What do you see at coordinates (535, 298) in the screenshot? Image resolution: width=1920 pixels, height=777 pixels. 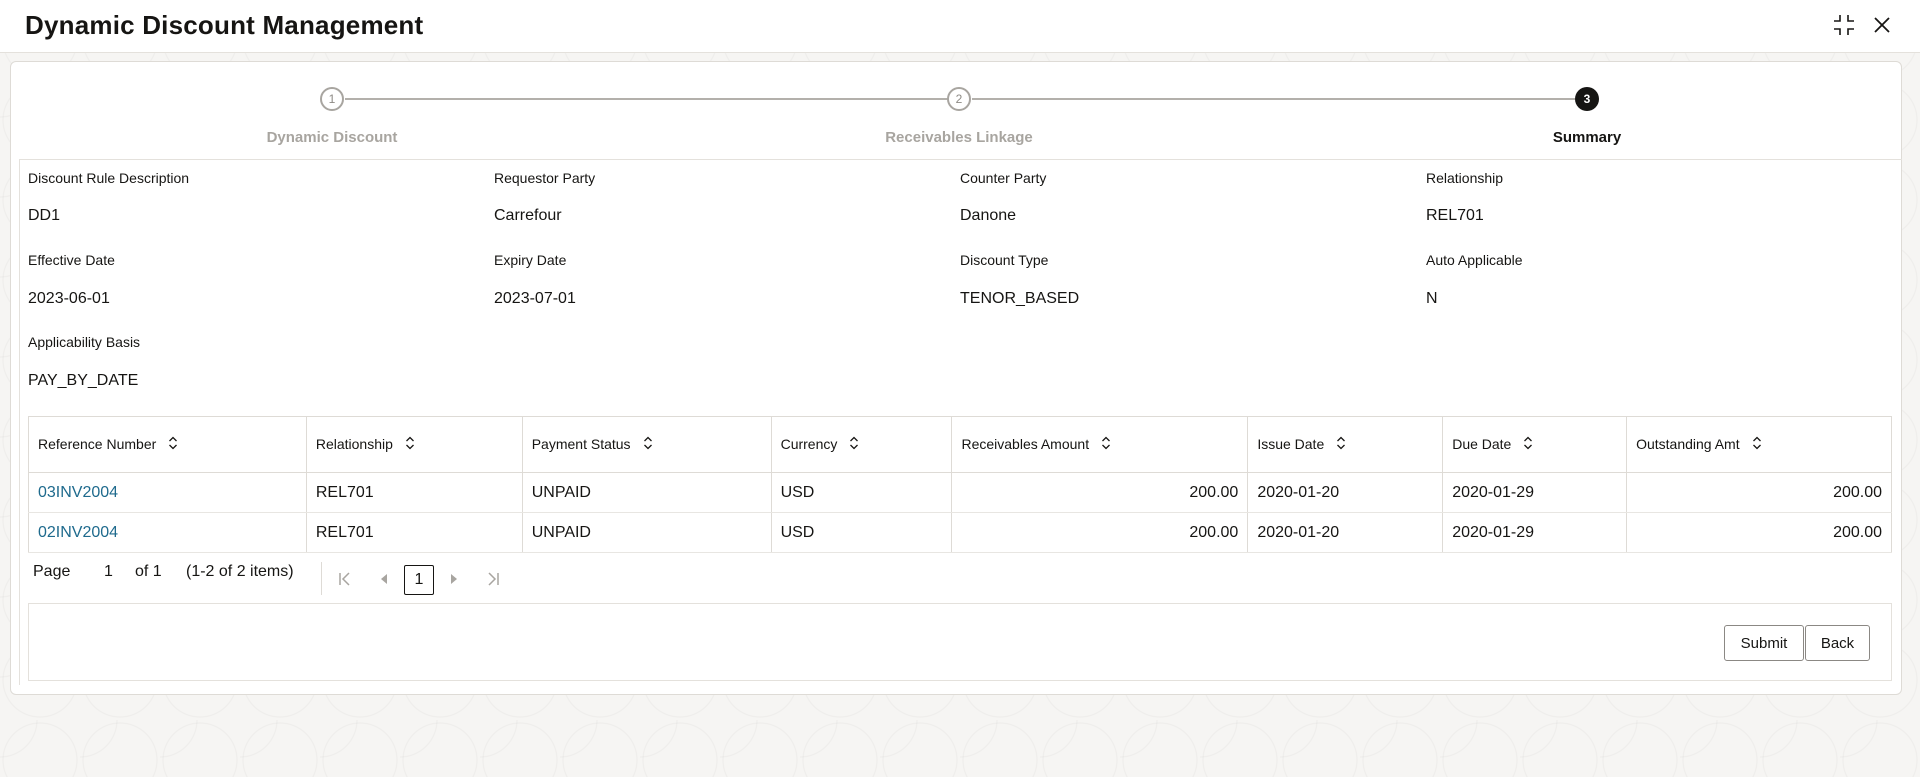 I see `expiry-date-value: 2023-07-01` at bounding box center [535, 298].